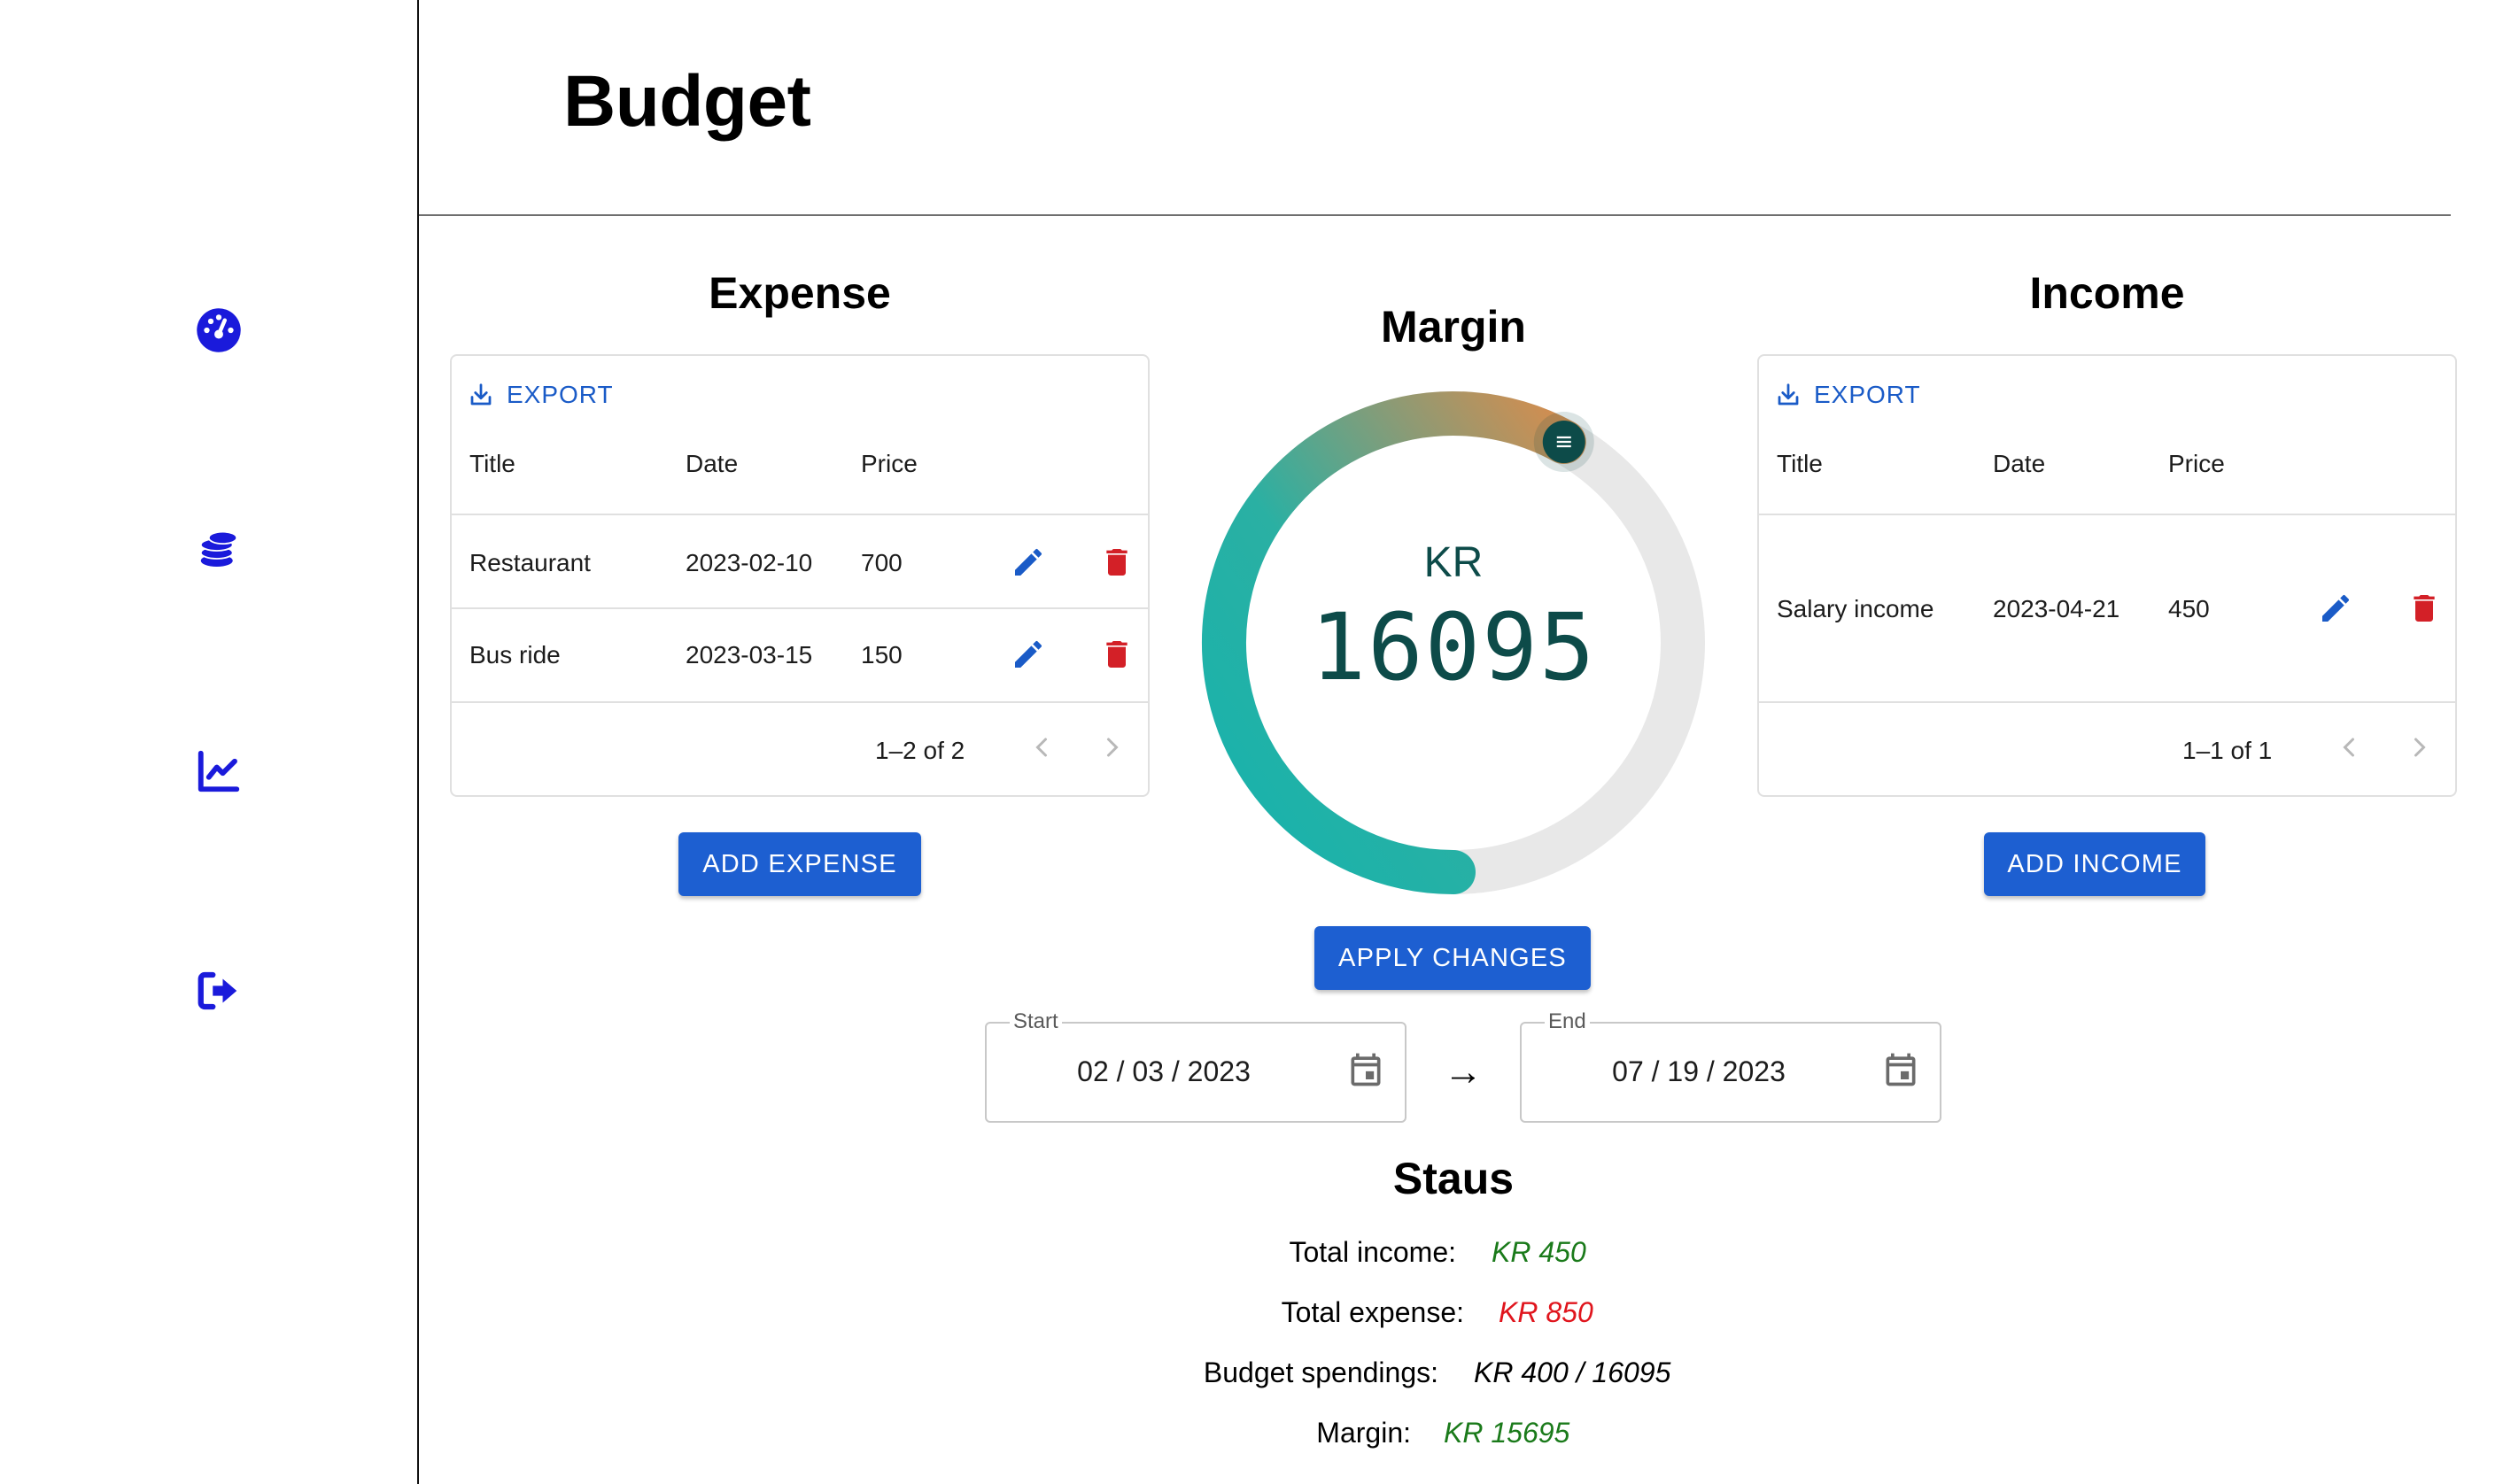 The width and height of the screenshot is (2503, 1484). I want to click on end-date-input: 07 / 19 / 2023, so click(1699, 1071).